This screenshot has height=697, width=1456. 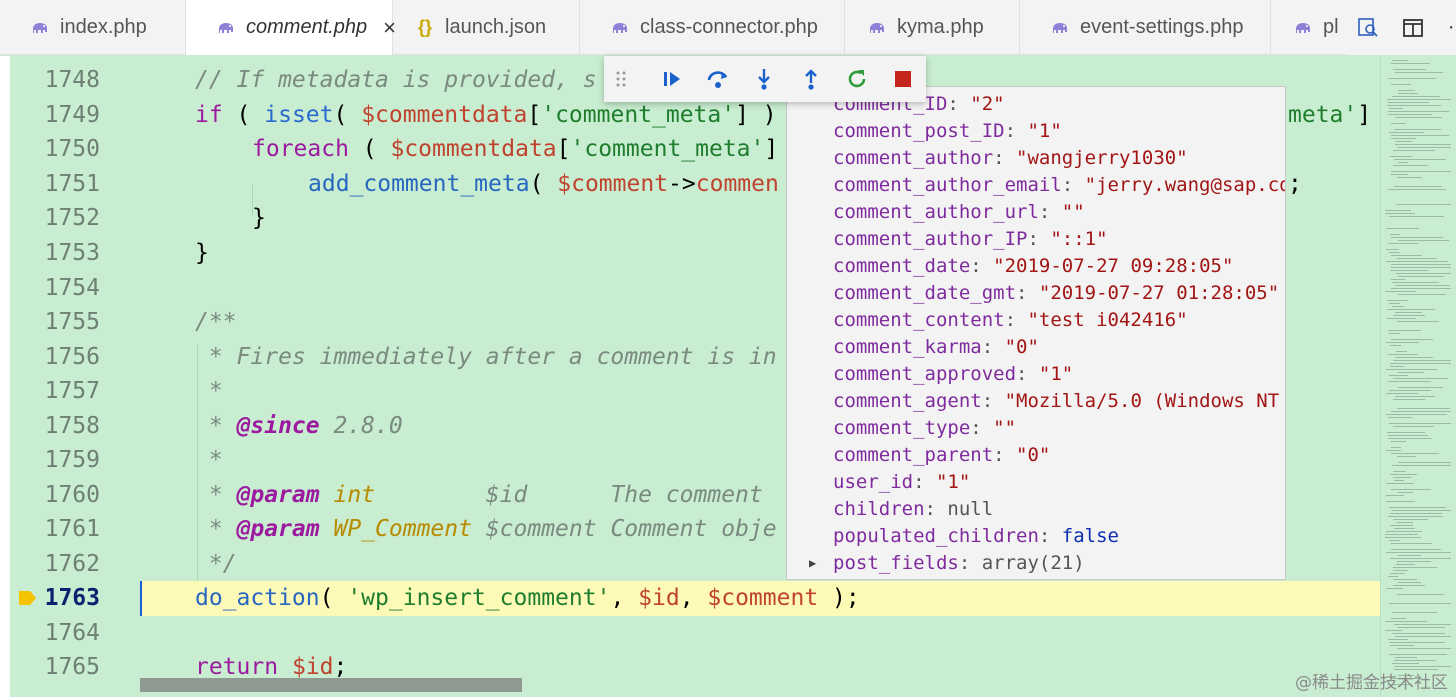 What do you see at coordinates (932, 27) in the screenshot?
I see `tab-kyma-php: kyma.php` at bounding box center [932, 27].